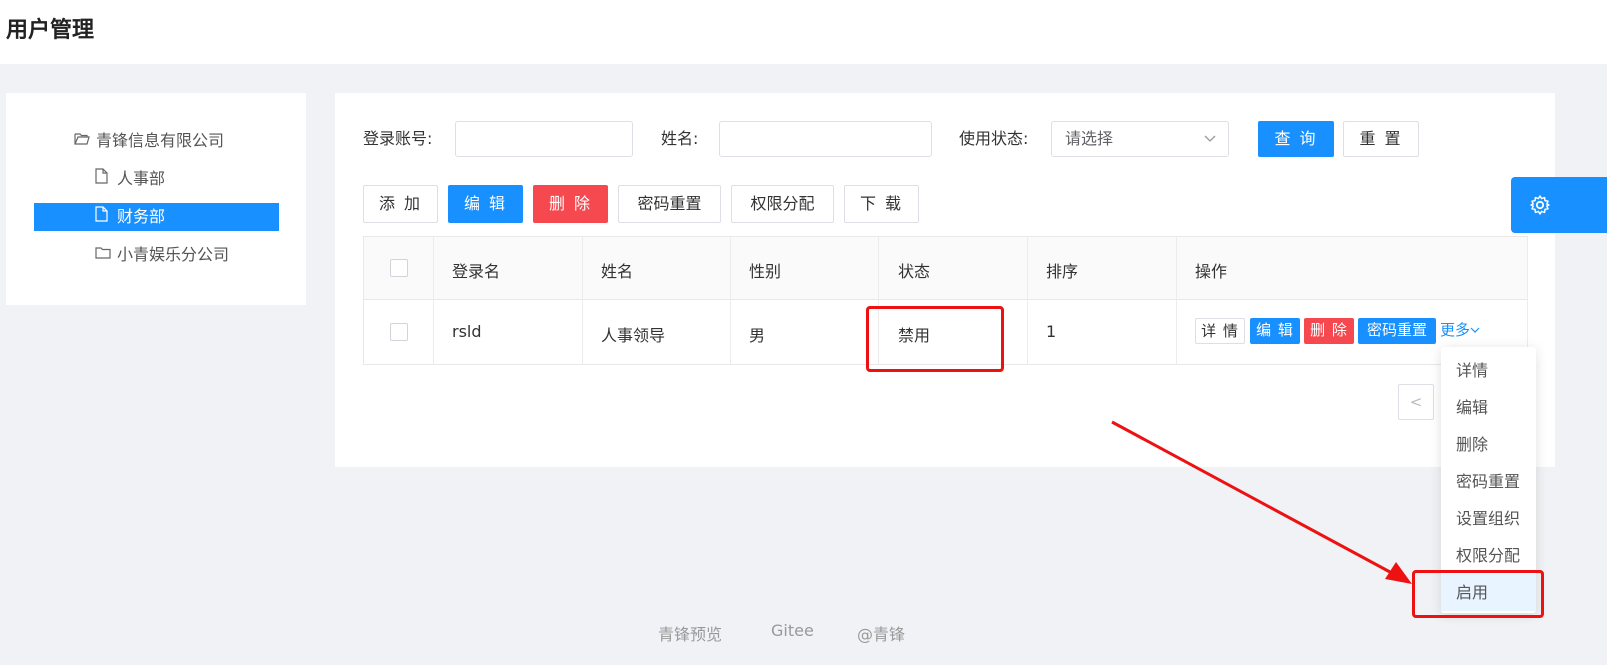  Describe the element at coordinates (881, 633) in the screenshot. I see `footer-link-author: @青锋` at that location.